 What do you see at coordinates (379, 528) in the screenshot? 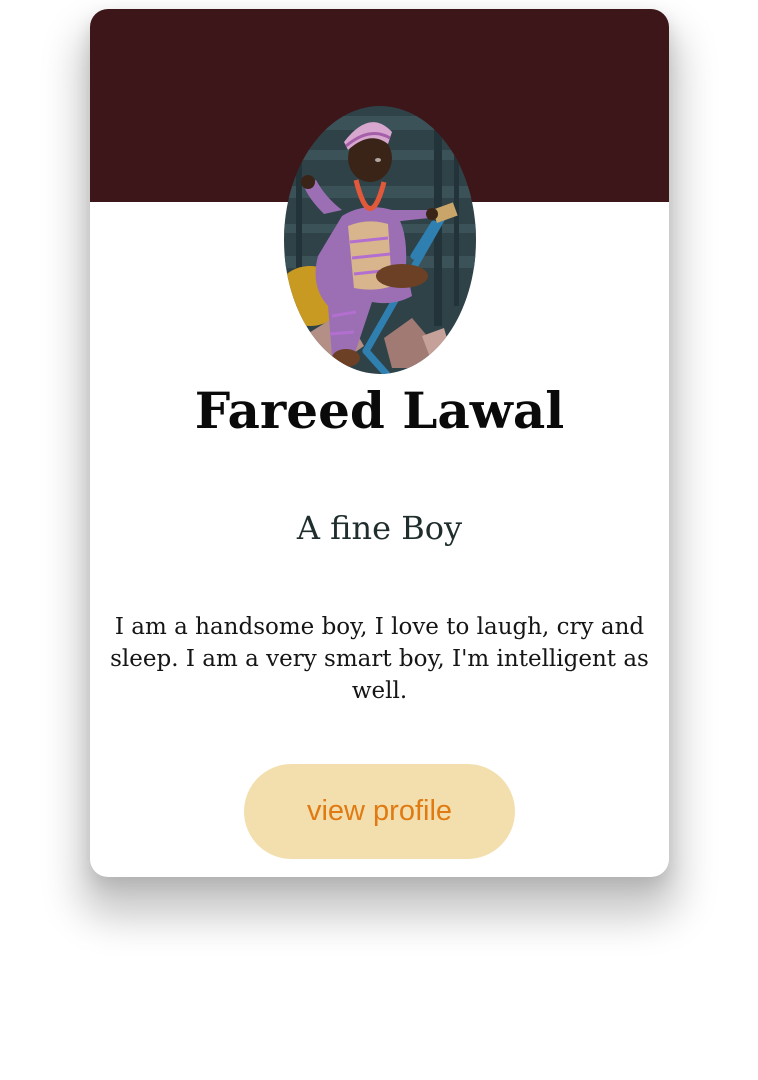
I see `profile-tagline: A fine Boy` at bounding box center [379, 528].